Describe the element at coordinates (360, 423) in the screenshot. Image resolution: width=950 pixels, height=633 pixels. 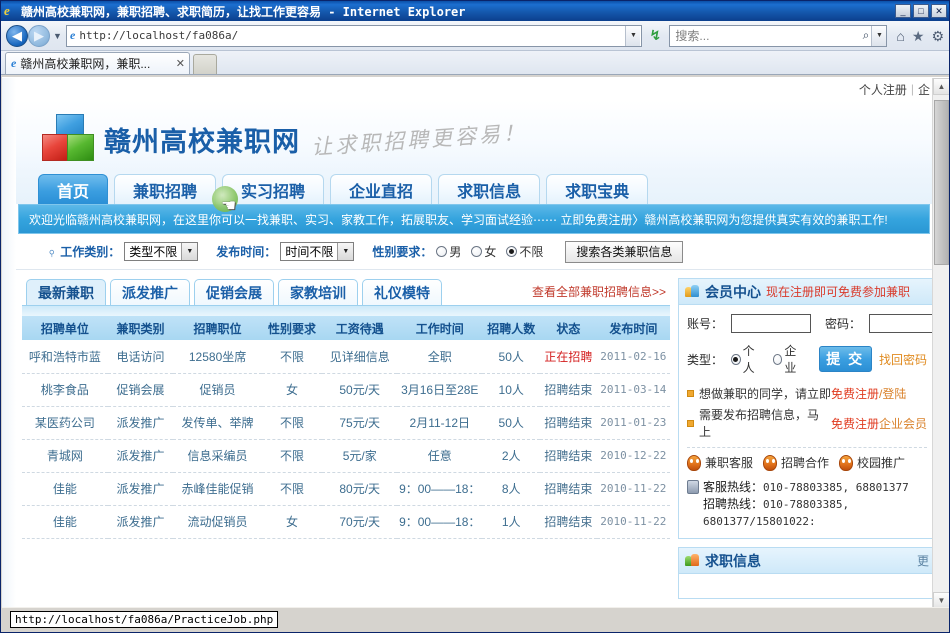
I see `cell-salary: 75元/天` at that location.